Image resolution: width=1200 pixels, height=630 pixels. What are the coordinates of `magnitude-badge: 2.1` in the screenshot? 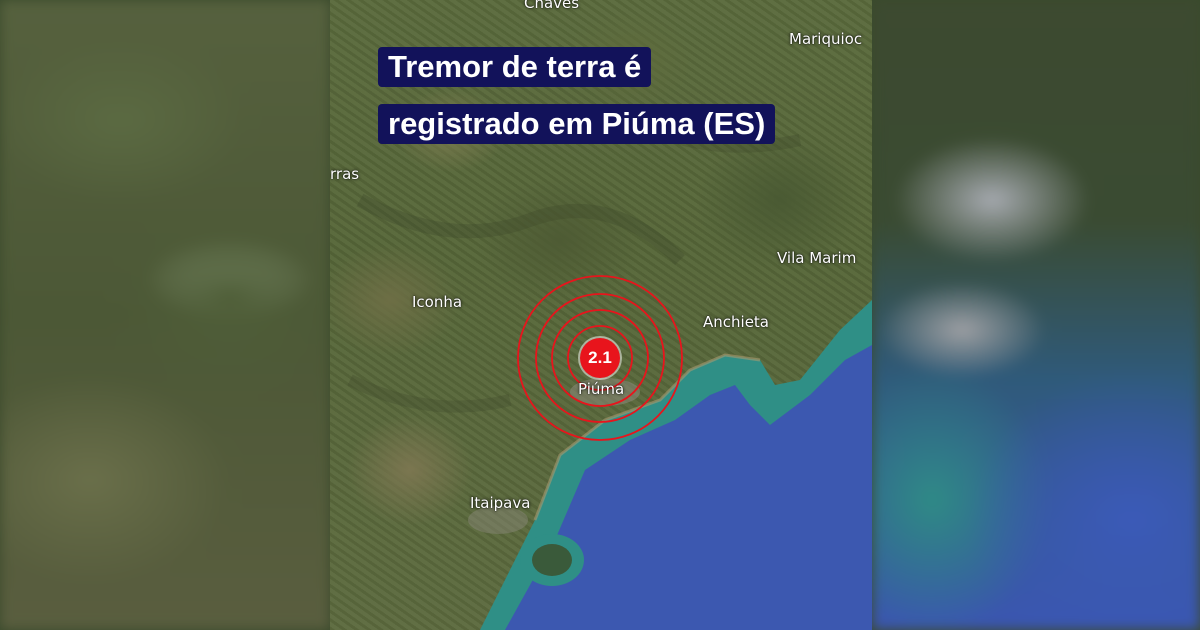 It's located at (600, 358).